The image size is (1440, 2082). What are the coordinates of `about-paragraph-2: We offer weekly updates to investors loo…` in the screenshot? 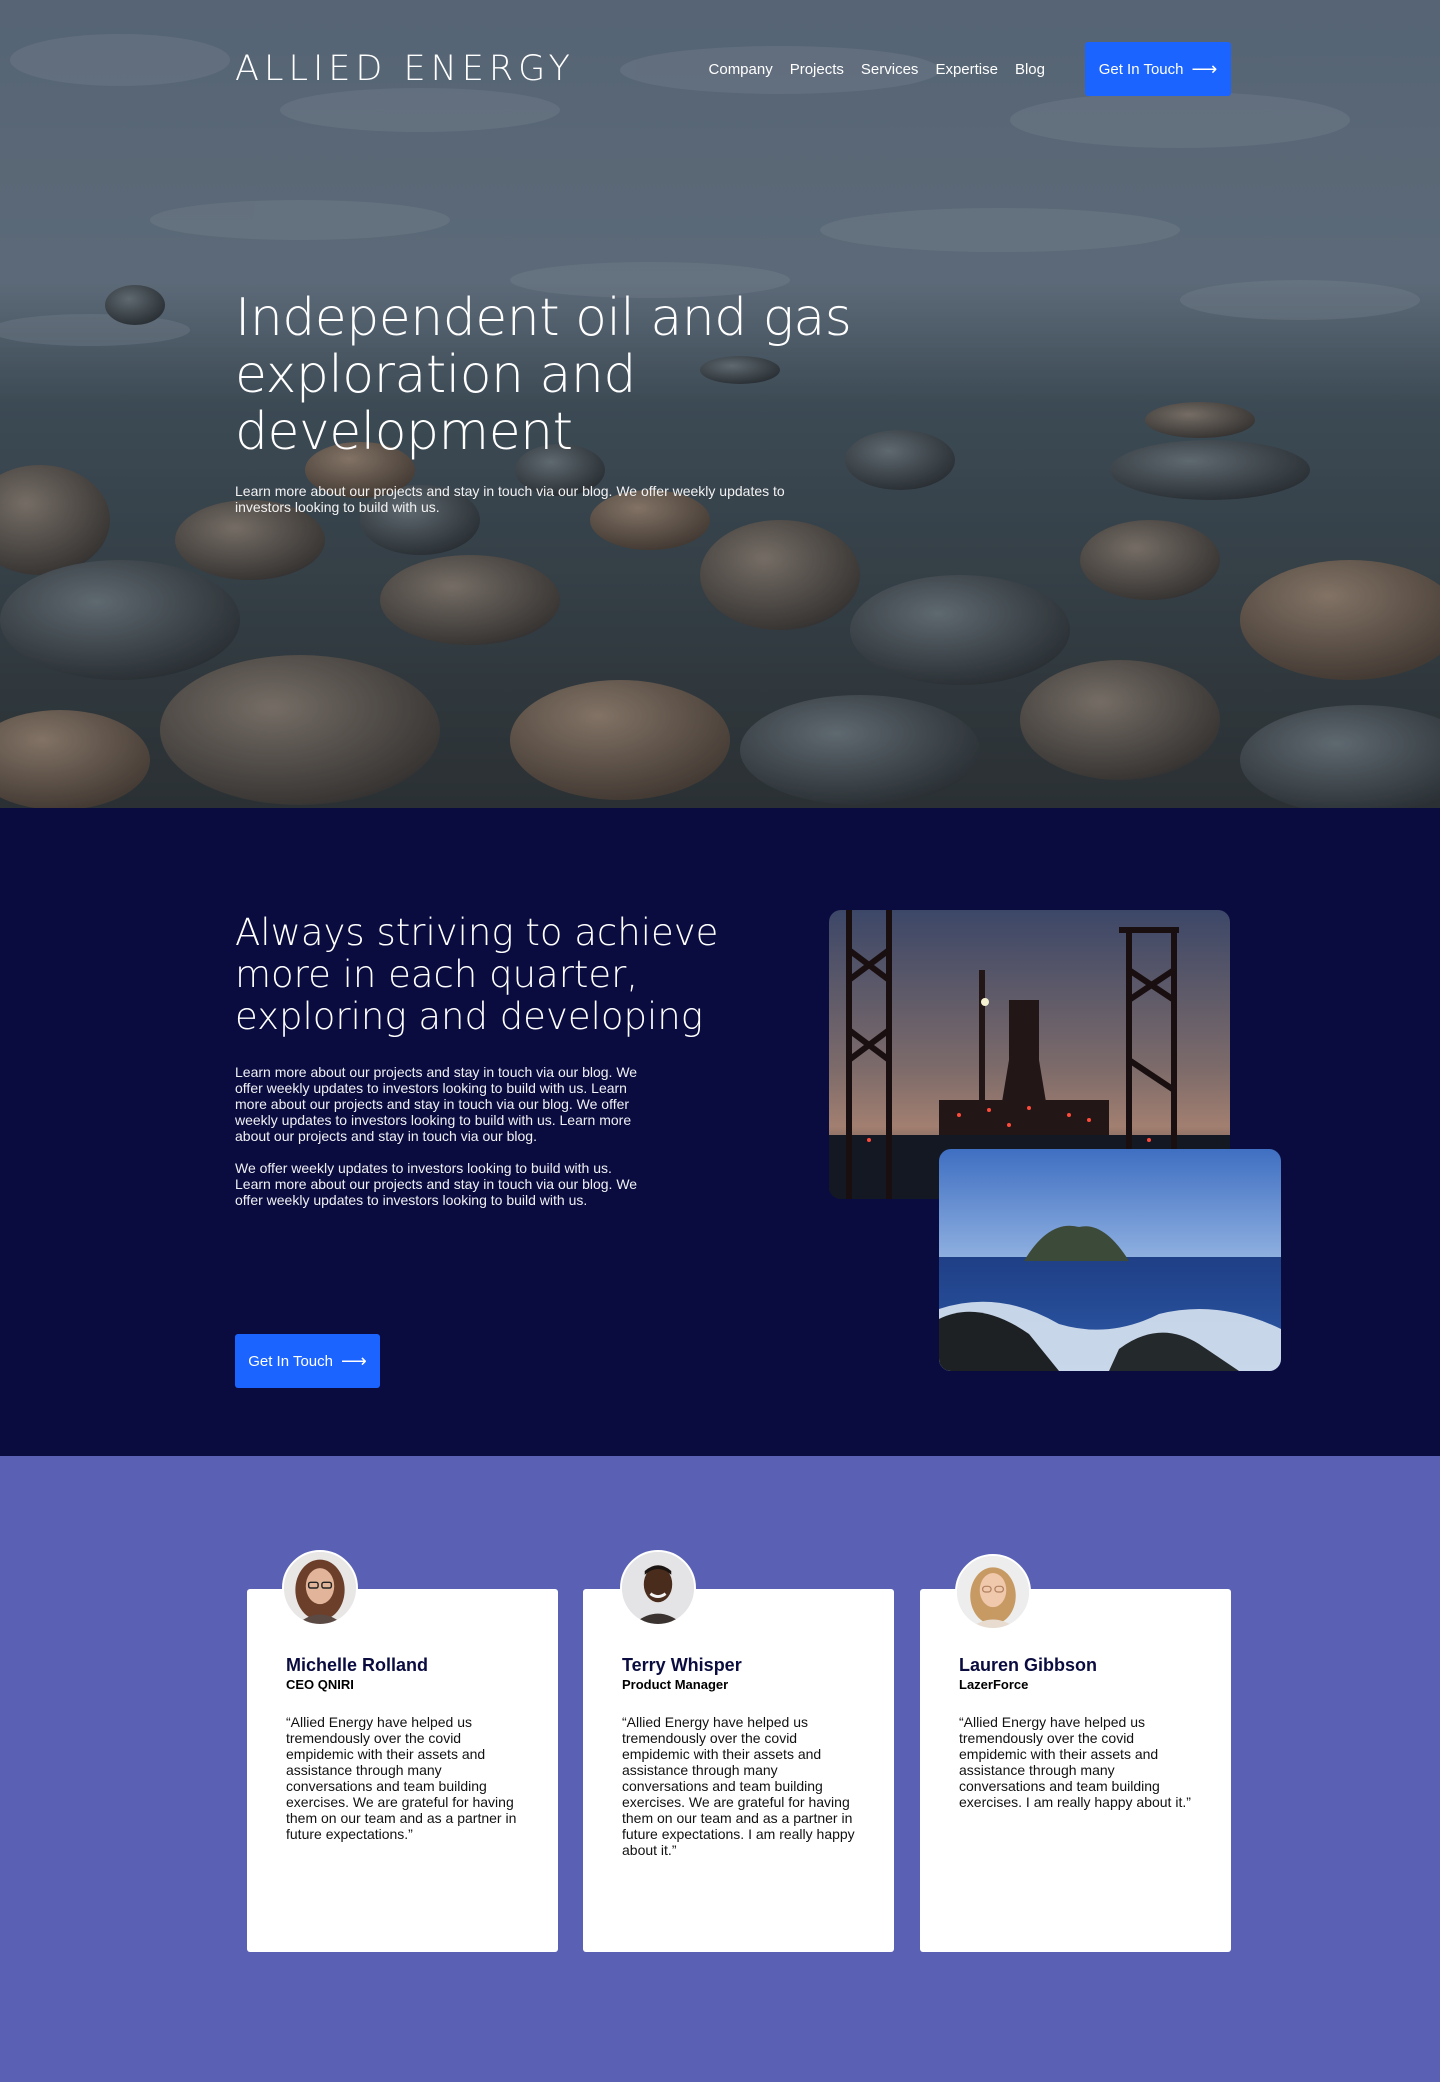 It's located at (436, 1184).